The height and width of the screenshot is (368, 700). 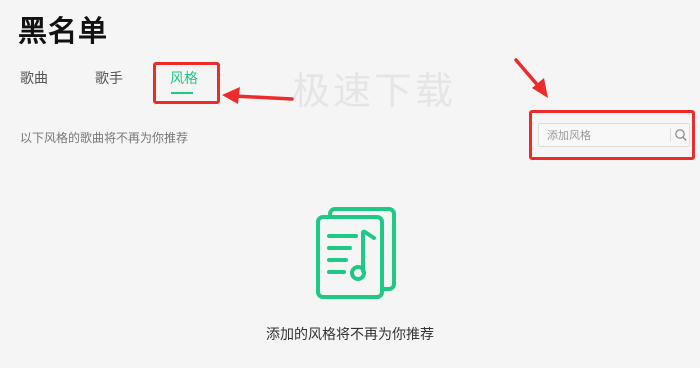 What do you see at coordinates (357, 251) in the screenshot?
I see `music-document-icon` at bounding box center [357, 251].